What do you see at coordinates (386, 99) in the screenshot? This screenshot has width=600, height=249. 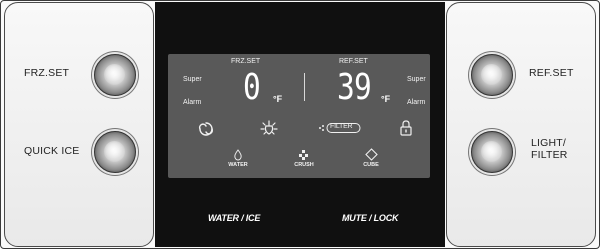 I see `fridge-unit: °F` at bounding box center [386, 99].